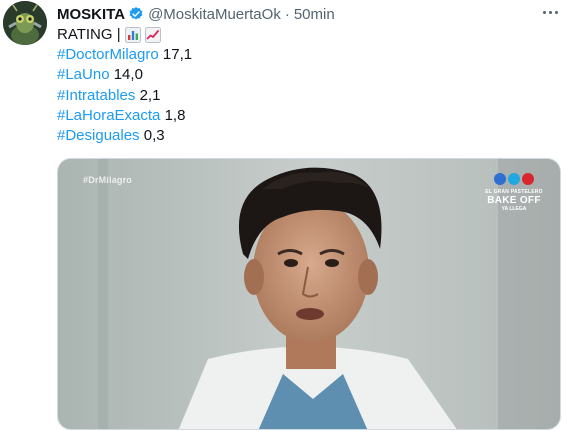 The width and height of the screenshot is (575, 431). Describe the element at coordinates (89, 34) in the screenshot. I see `rating-label: RATING |` at that location.